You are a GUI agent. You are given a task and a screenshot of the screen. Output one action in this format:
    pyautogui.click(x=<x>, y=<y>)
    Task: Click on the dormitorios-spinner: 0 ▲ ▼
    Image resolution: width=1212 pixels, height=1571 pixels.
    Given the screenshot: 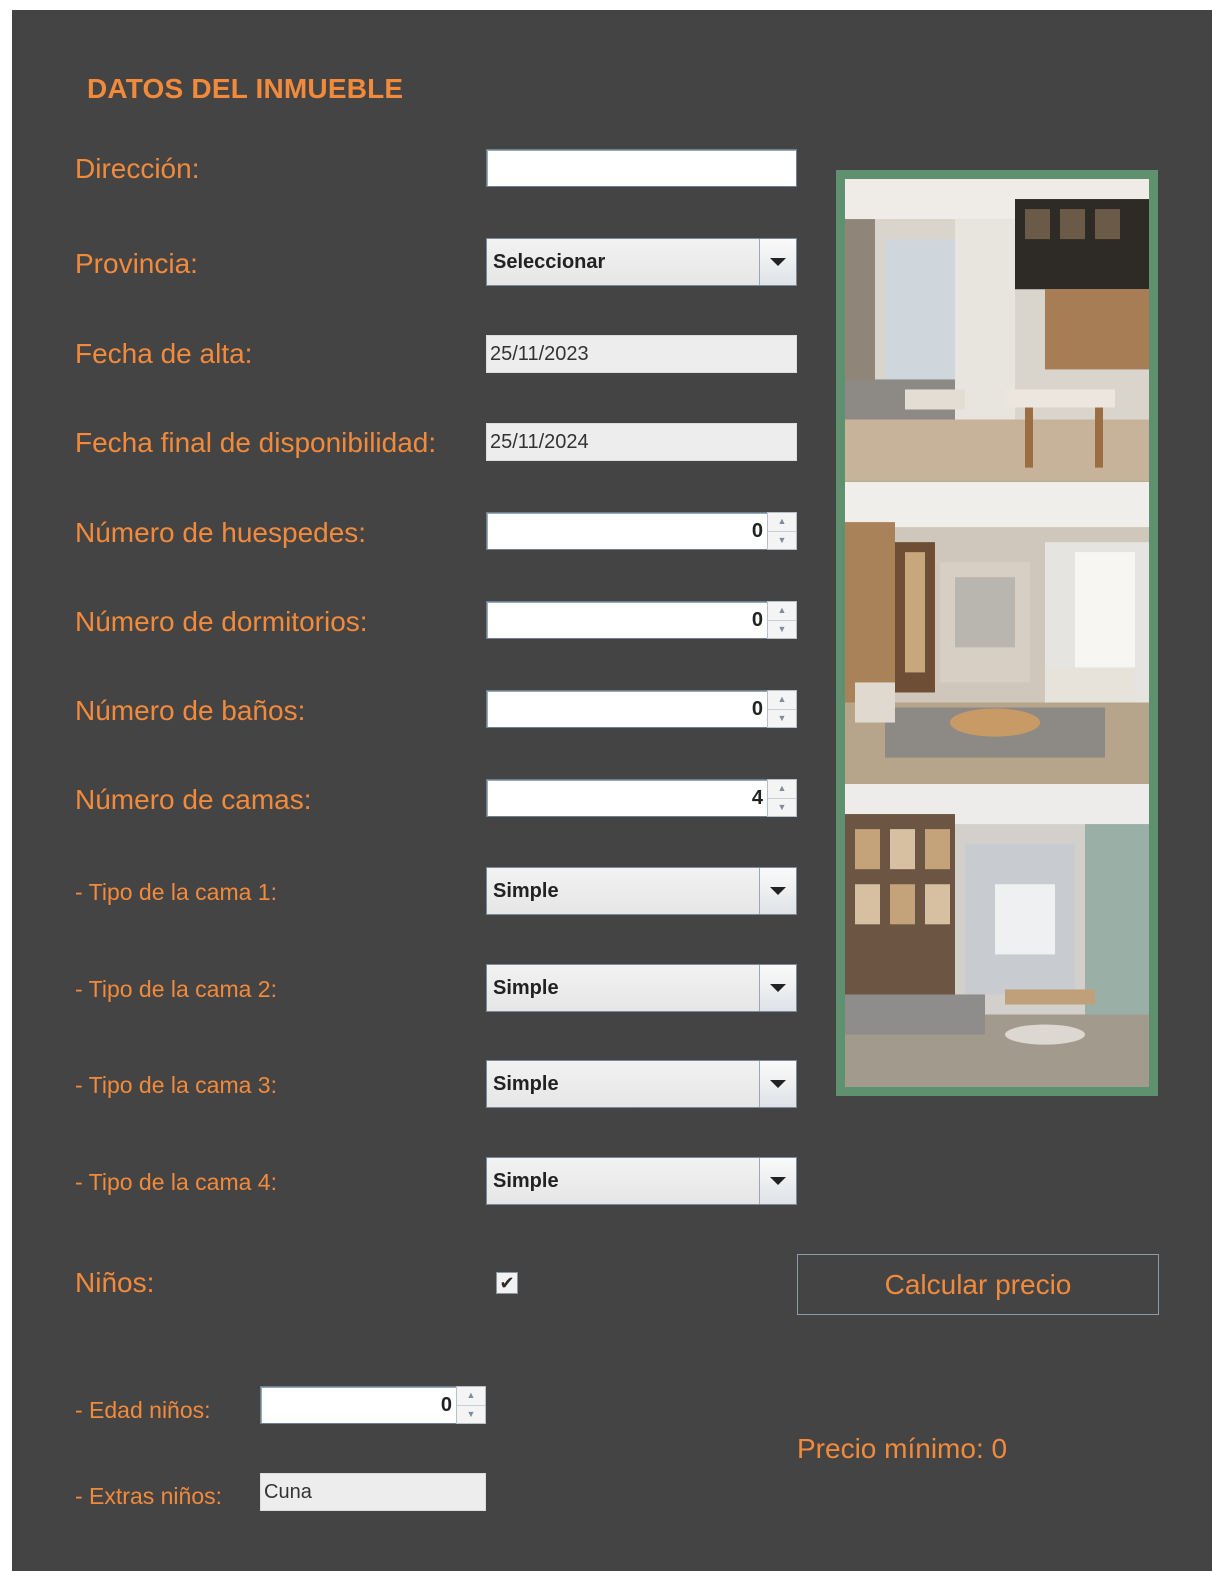 What is the action you would take?
    pyautogui.click(x=641, y=620)
    